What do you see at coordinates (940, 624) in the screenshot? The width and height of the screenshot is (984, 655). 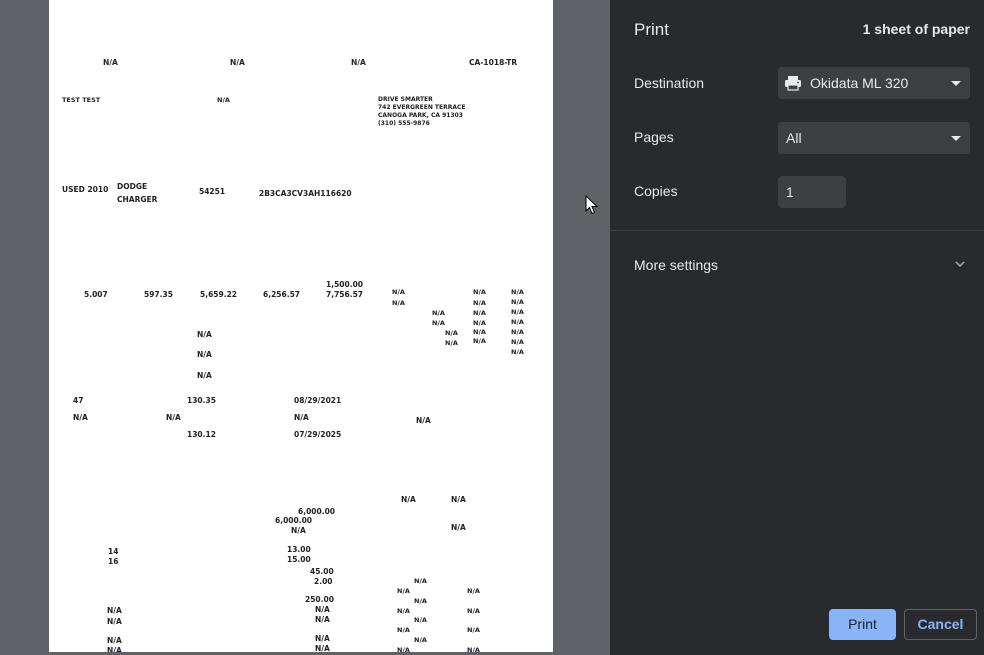 I see `cancel-button: Cancel` at bounding box center [940, 624].